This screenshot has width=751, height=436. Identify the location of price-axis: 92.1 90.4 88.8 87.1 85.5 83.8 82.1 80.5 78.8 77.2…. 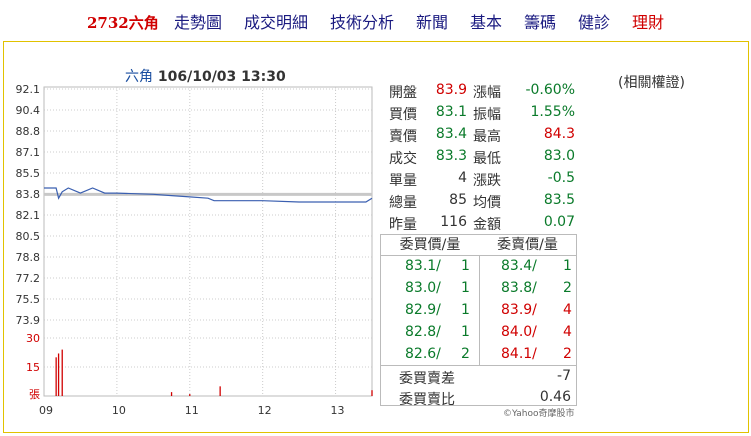
(28, 205).